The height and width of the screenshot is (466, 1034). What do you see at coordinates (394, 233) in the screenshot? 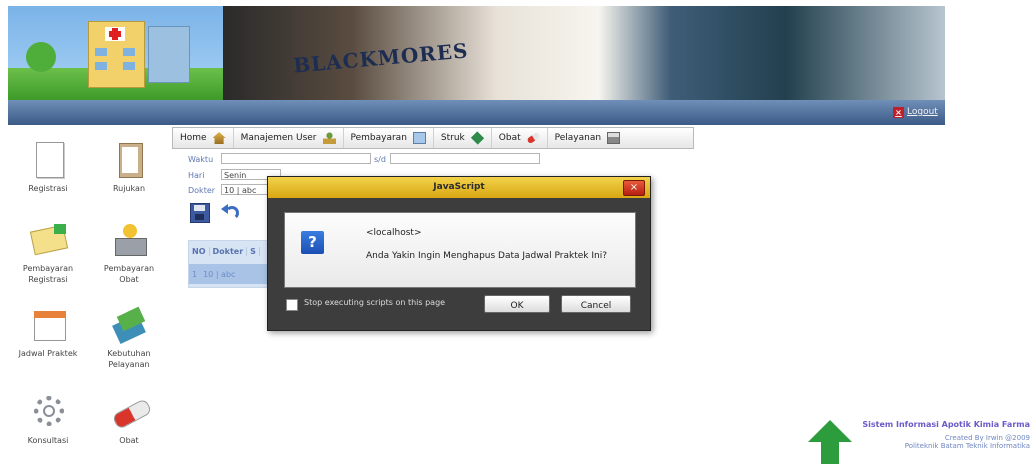
I see `dialog-host: <localhost>` at bounding box center [394, 233].